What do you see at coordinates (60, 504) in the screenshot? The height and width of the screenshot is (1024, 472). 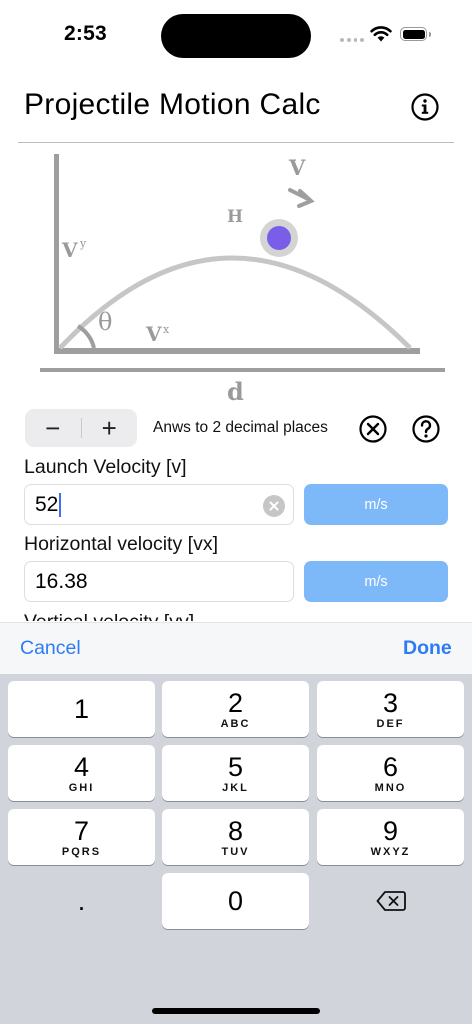 I see `text-caret` at bounding box center [60, 504].